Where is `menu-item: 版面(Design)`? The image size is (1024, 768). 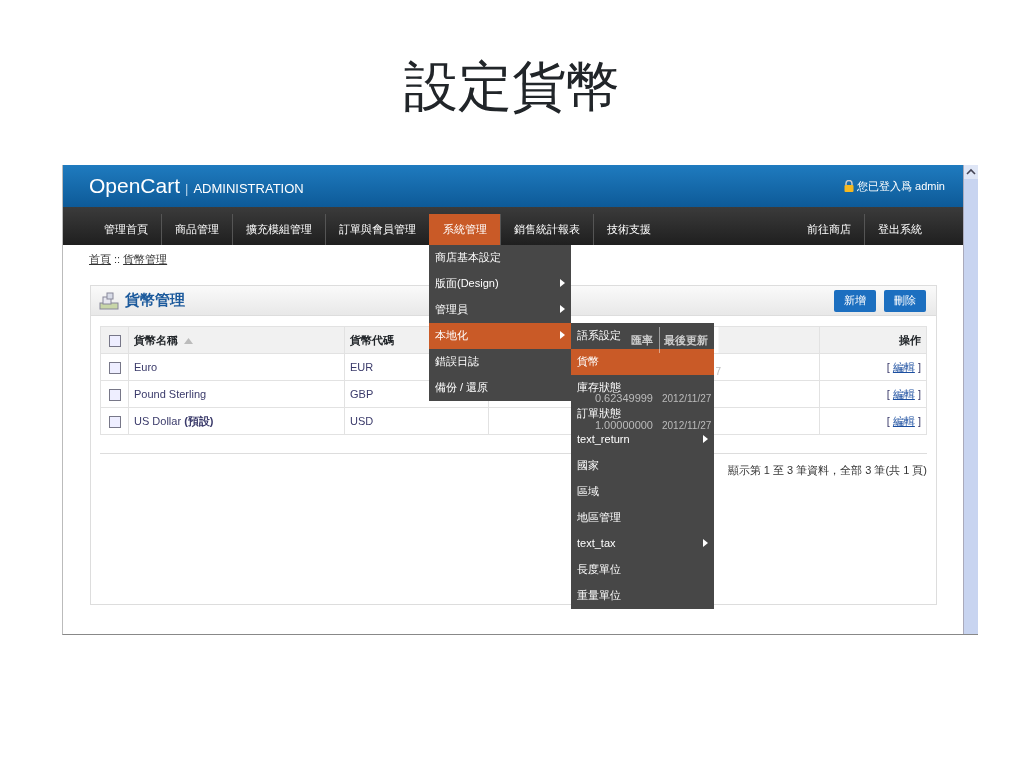
menu-item: 版面(Design) is located at coordinates (500, 284).